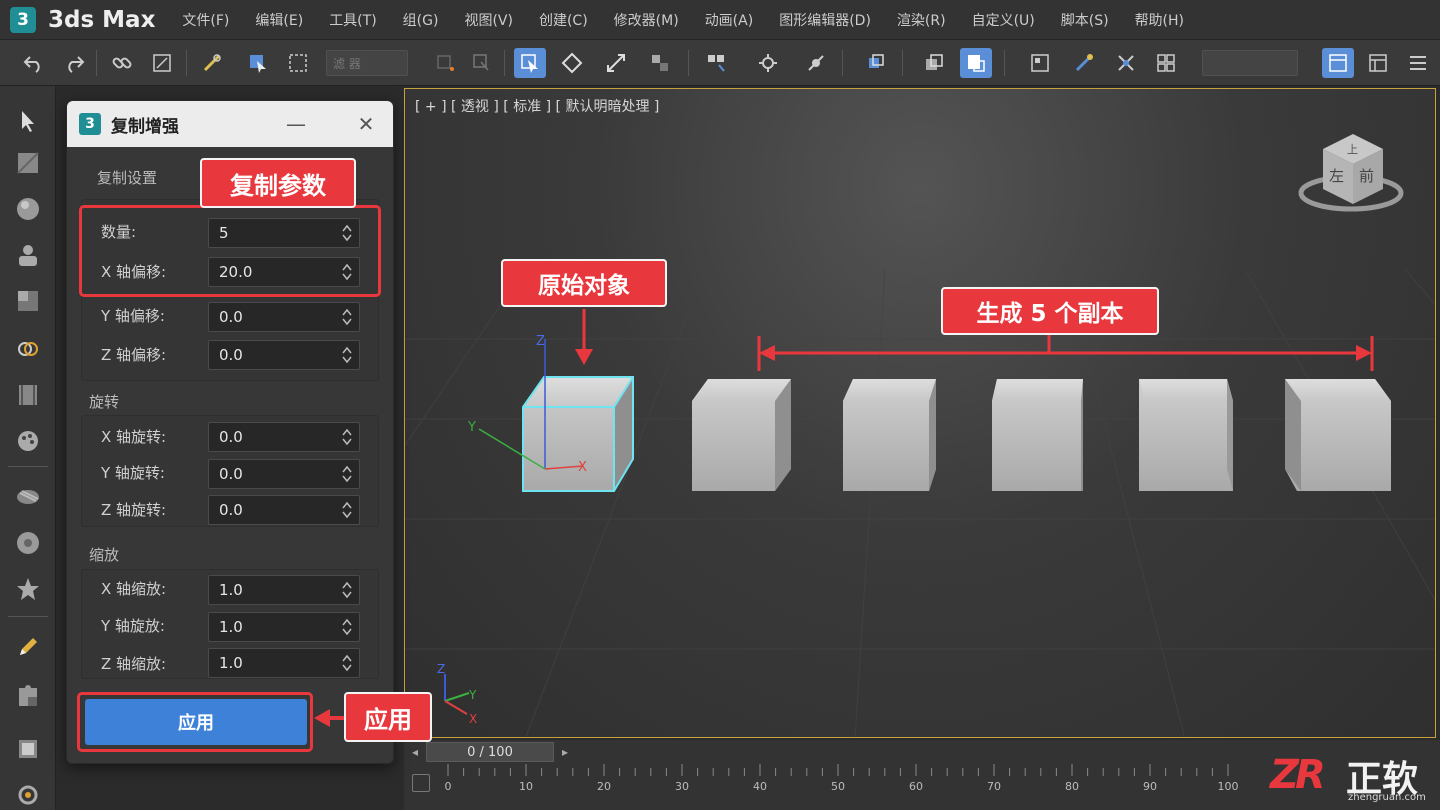  Describe the element at coordinates (352, 20) in the screenshot. I see `menu-tools: 工具(T)` at that location.